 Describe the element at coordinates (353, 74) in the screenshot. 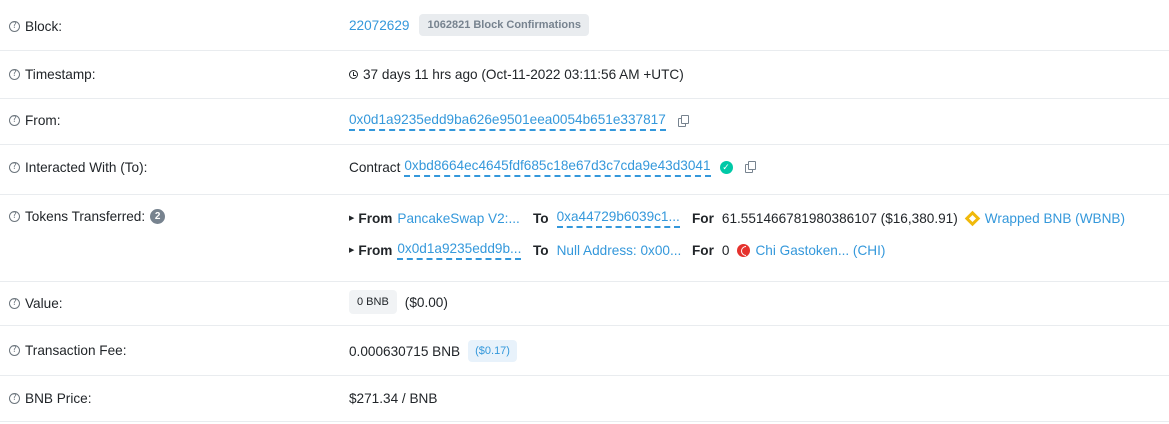

I see `clock-icon` at that location.